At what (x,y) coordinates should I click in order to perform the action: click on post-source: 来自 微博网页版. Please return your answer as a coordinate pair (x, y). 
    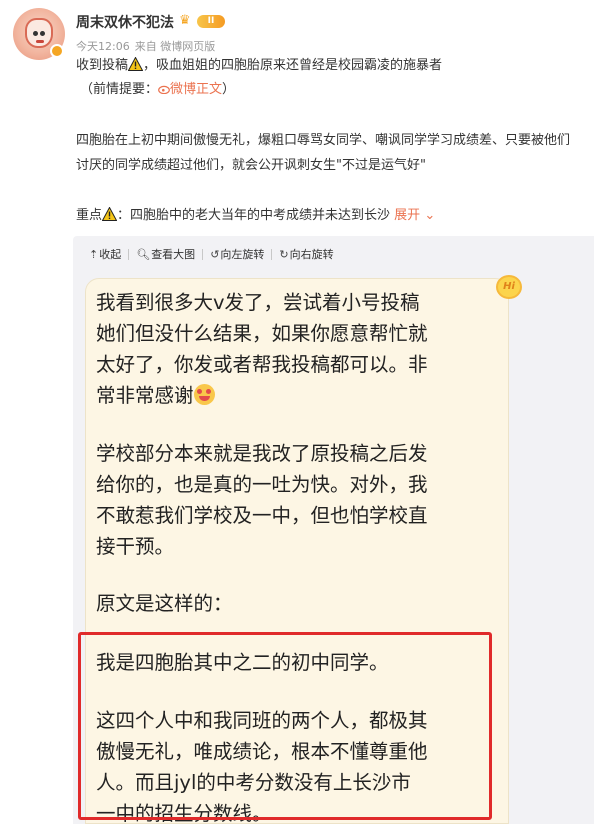
    Looking at the image, I should click on (175, 46).